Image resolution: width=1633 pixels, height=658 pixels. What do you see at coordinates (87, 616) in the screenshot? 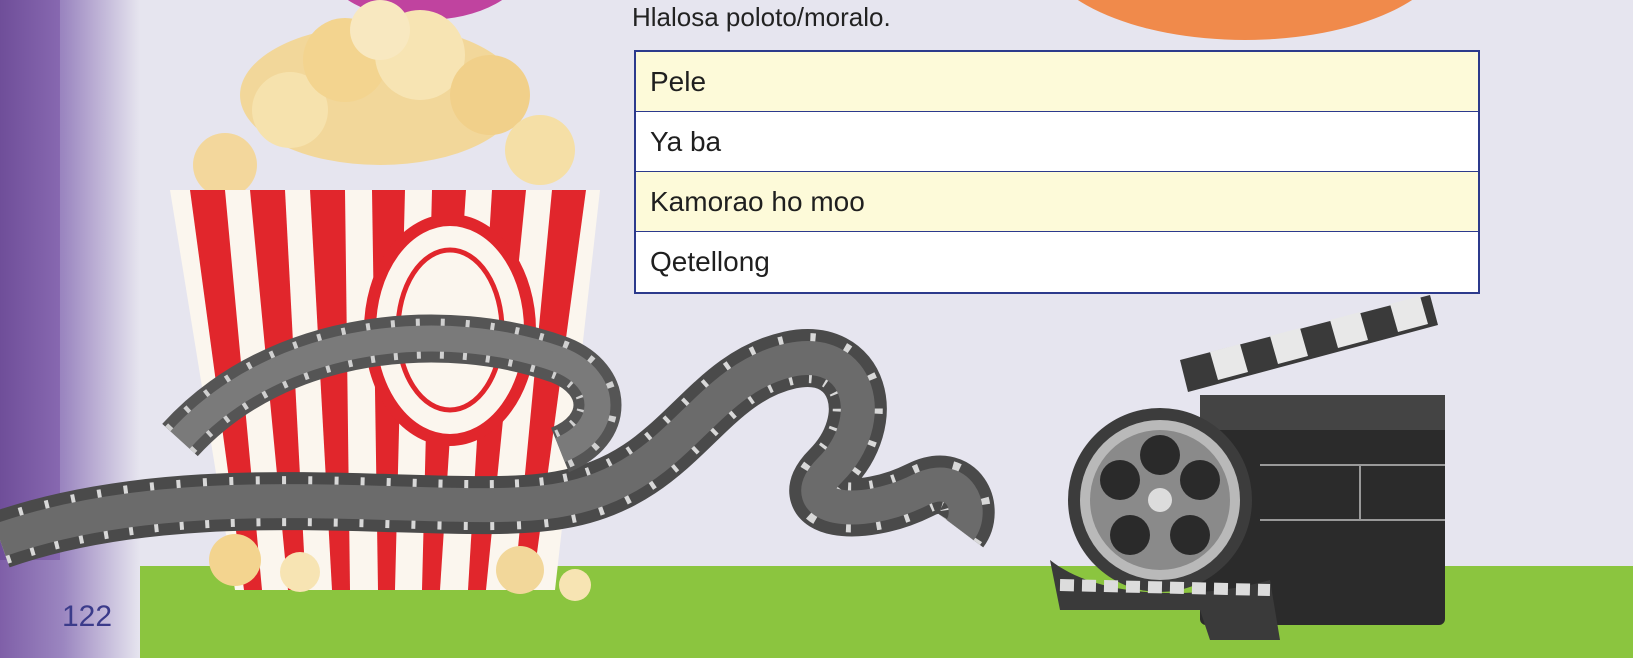
I see `page-number: 122` at bounding box center [87, 616].